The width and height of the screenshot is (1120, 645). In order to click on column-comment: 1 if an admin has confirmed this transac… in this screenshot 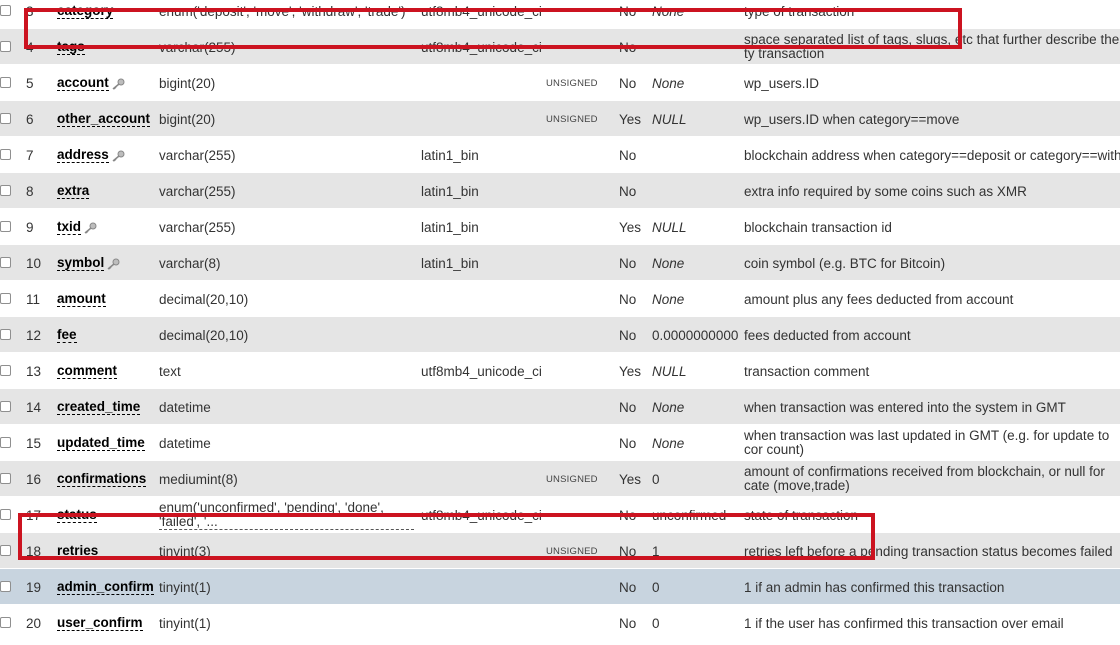, I will do `click(874, 587)`.